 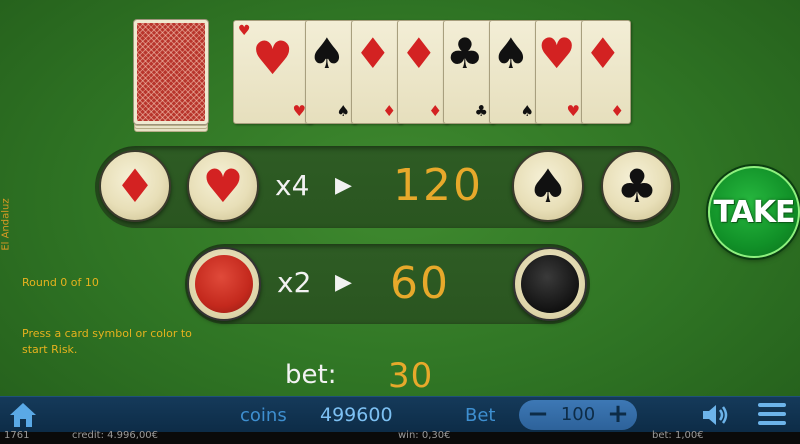 I want to click on diamond-button: ♦, so click(x=135, y=186).